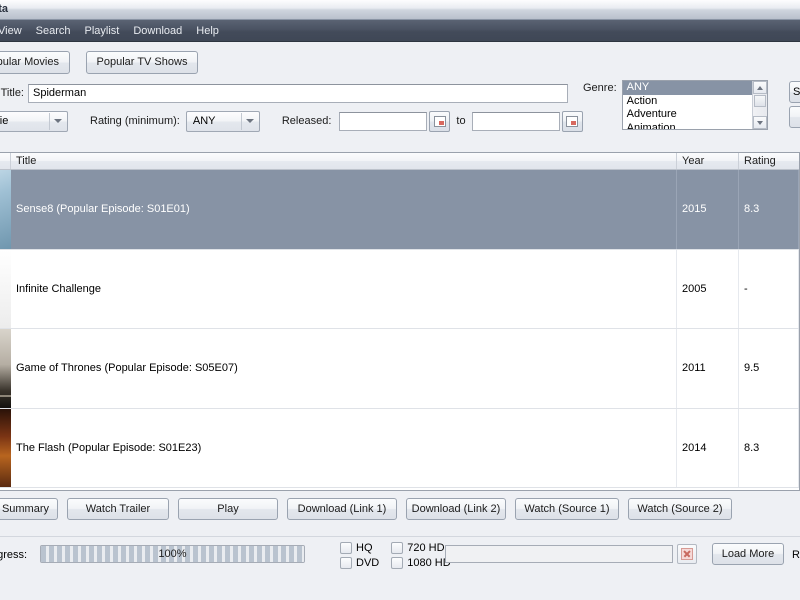 This screenshot has height=600, width=800. What do you see at coordinates (298, 93) in the screenshot?
I see `title-input` at bounding box center [298, 93].